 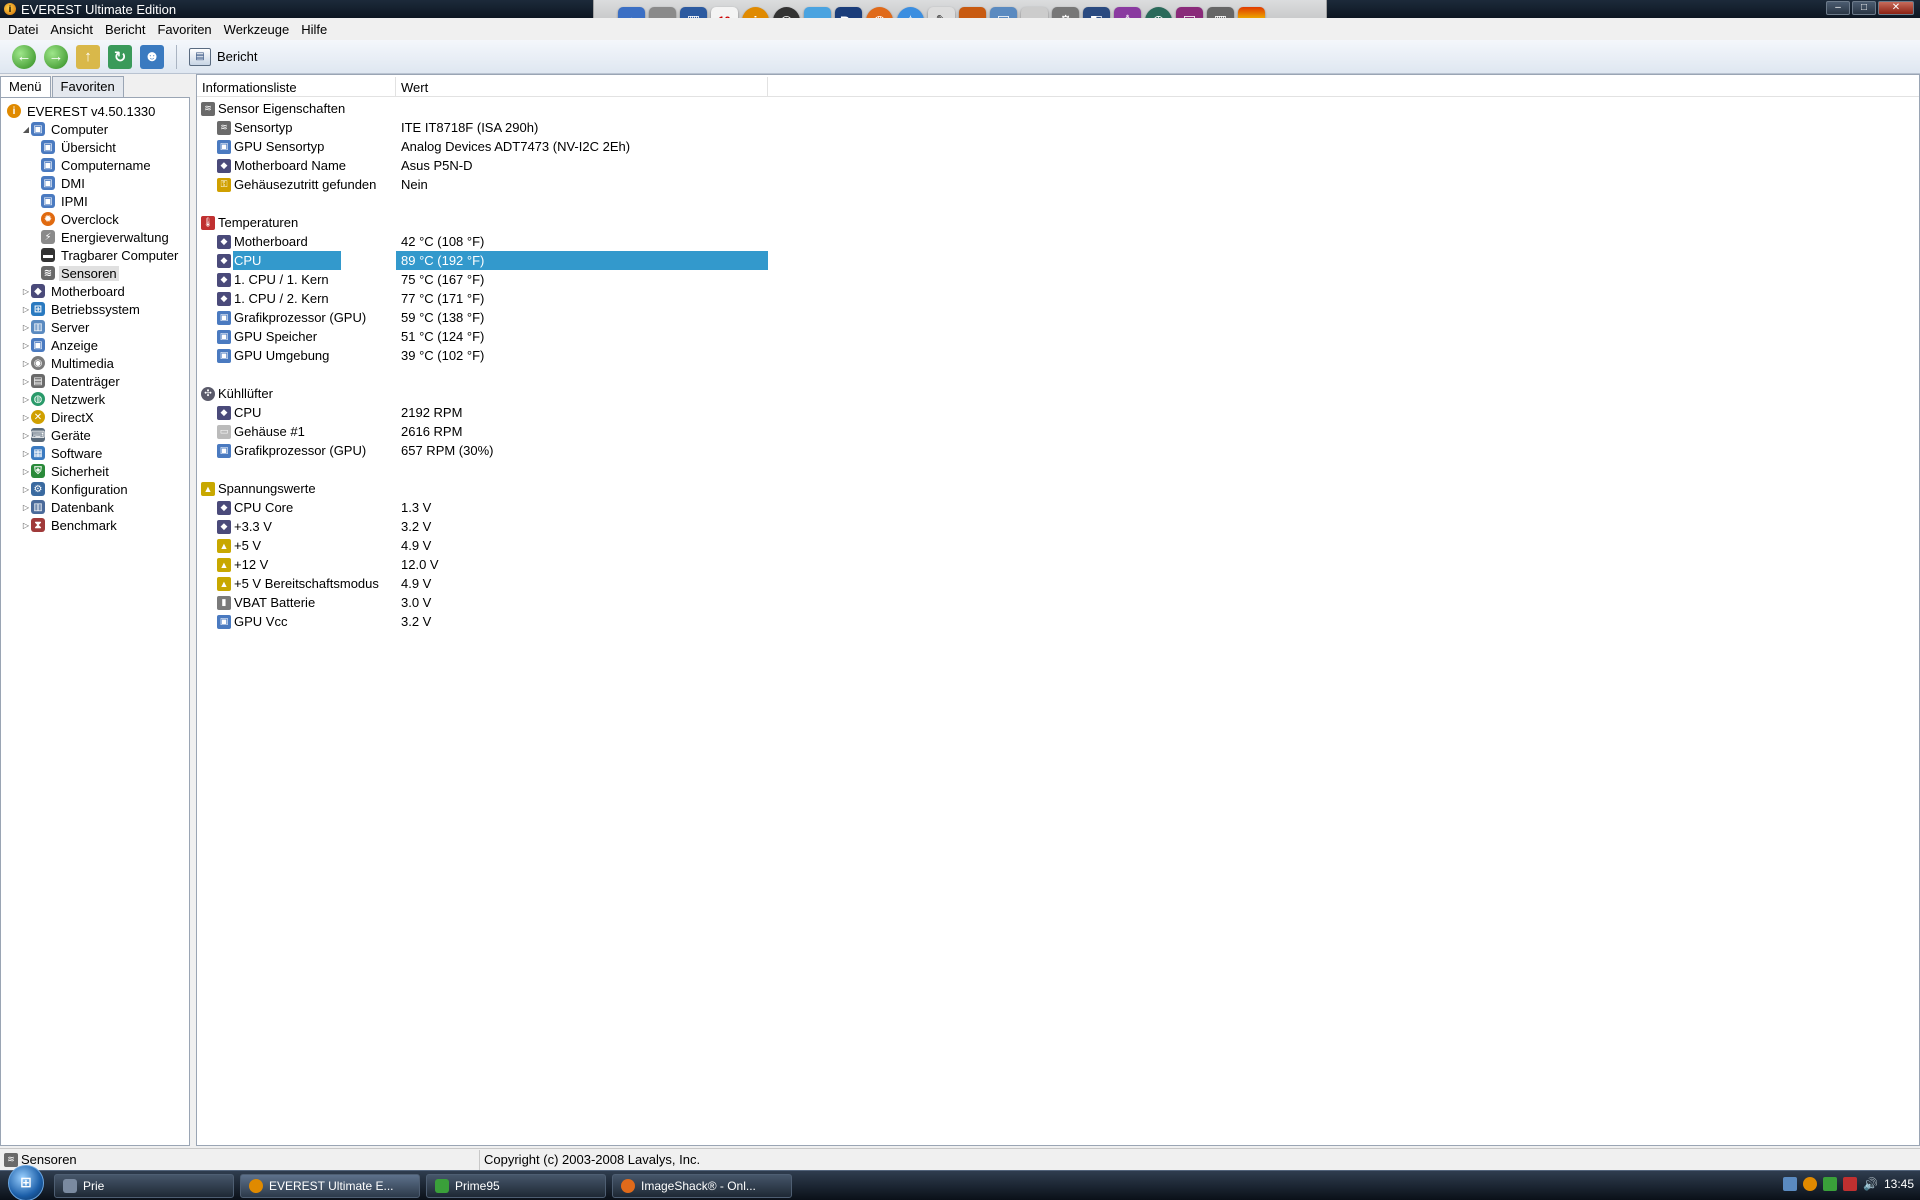 What do you see at coordinates (98, 363) in the screenshot?
I see `tree-item-multimedia: ▷ ◉ Multimedia` at bounding box center [98, 363].